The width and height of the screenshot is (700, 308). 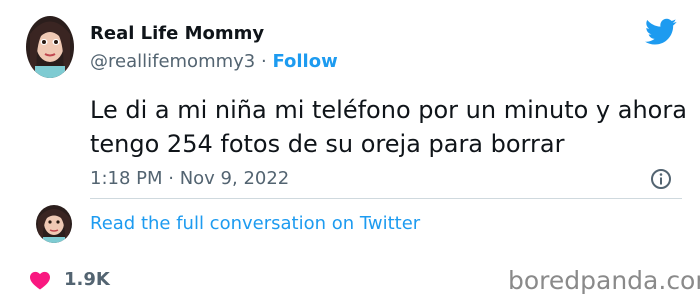 I want to click on watermark: boredpanda.com, so click(x=604, y=280).